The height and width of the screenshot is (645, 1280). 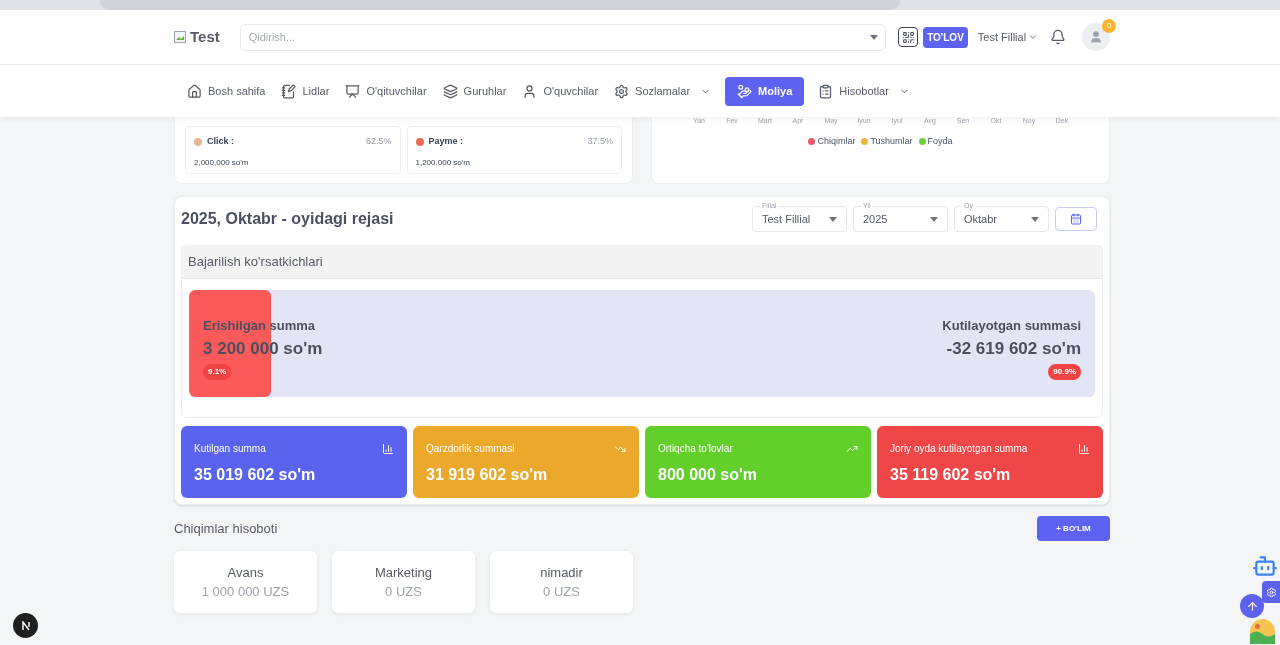 I want to click on calendar-icon, so click(x=1076, y=219).